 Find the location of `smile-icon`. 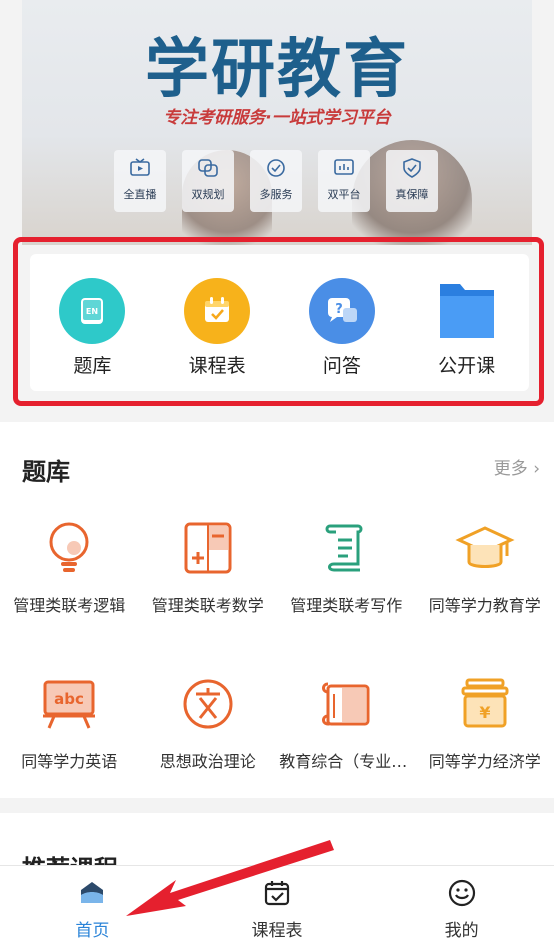

smile-icon is located at coordinates (462, 895).